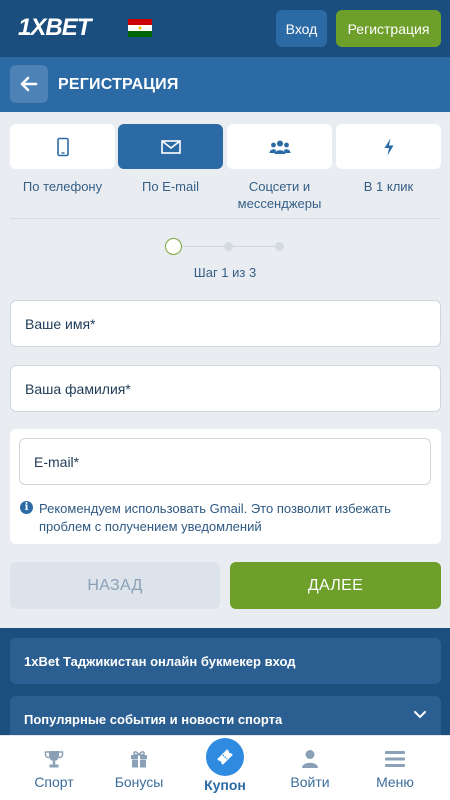  Describe the element at coordinates (335, 585) in the screenshot. I see `next-button: ДАЛЕЕ` at that location.